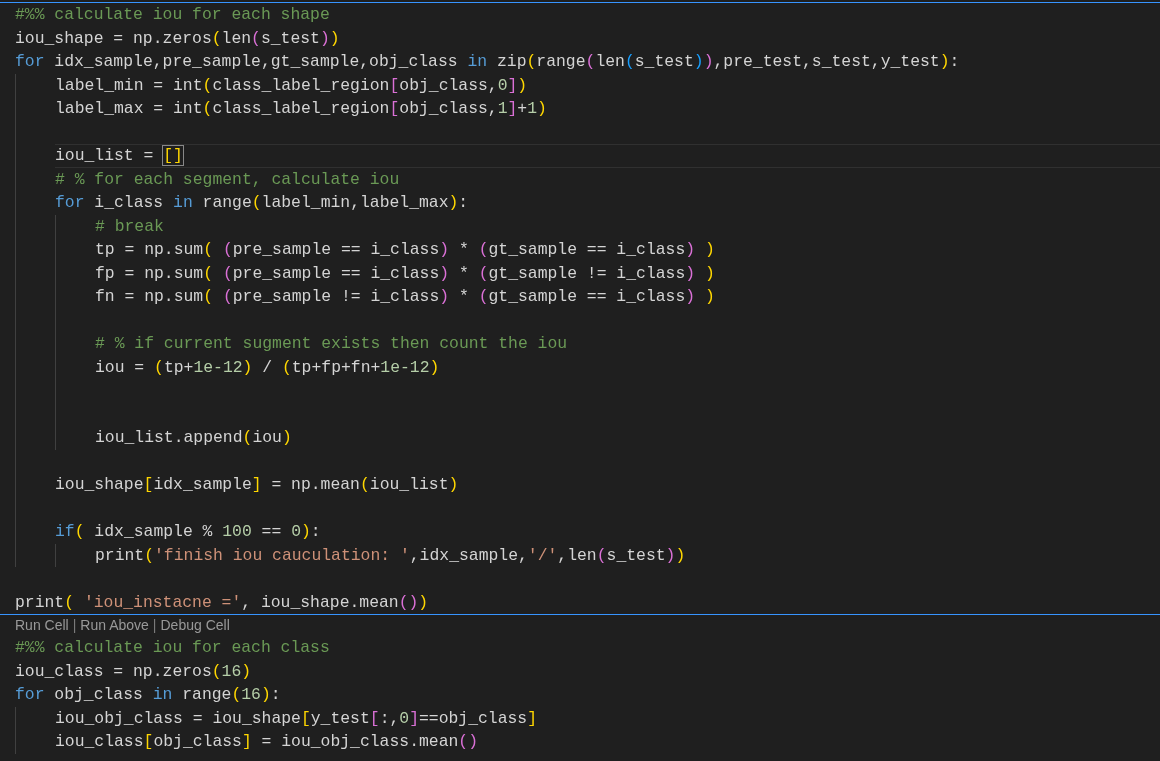 The height and width of the screenshot is (761, 1160). Describe the element at coordinates (405, 250) in the screenshot. I see `code-line: tp = np.sum( (pre_sample == i_class) * (gt_sample == i_class) )` at that location.